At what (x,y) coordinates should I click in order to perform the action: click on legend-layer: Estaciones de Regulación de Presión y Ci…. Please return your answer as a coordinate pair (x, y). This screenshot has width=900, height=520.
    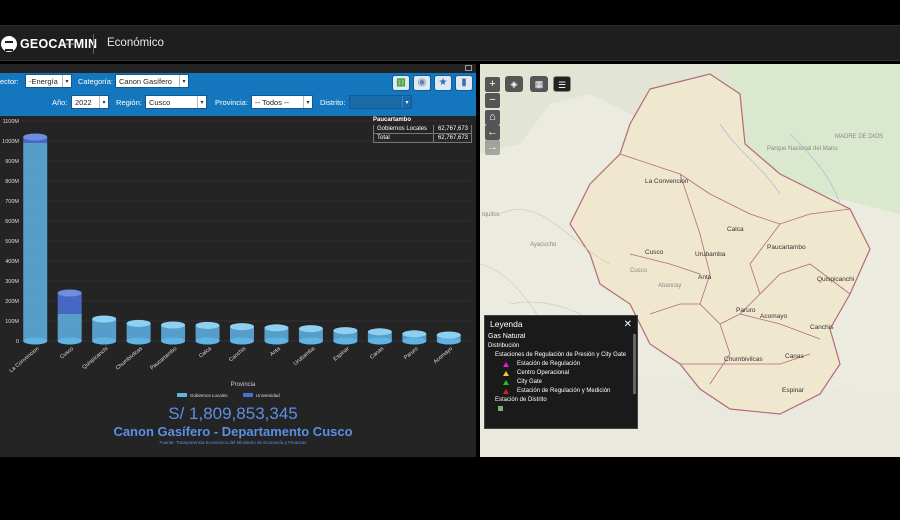
    Looking at the image, I should click on (564, 355).